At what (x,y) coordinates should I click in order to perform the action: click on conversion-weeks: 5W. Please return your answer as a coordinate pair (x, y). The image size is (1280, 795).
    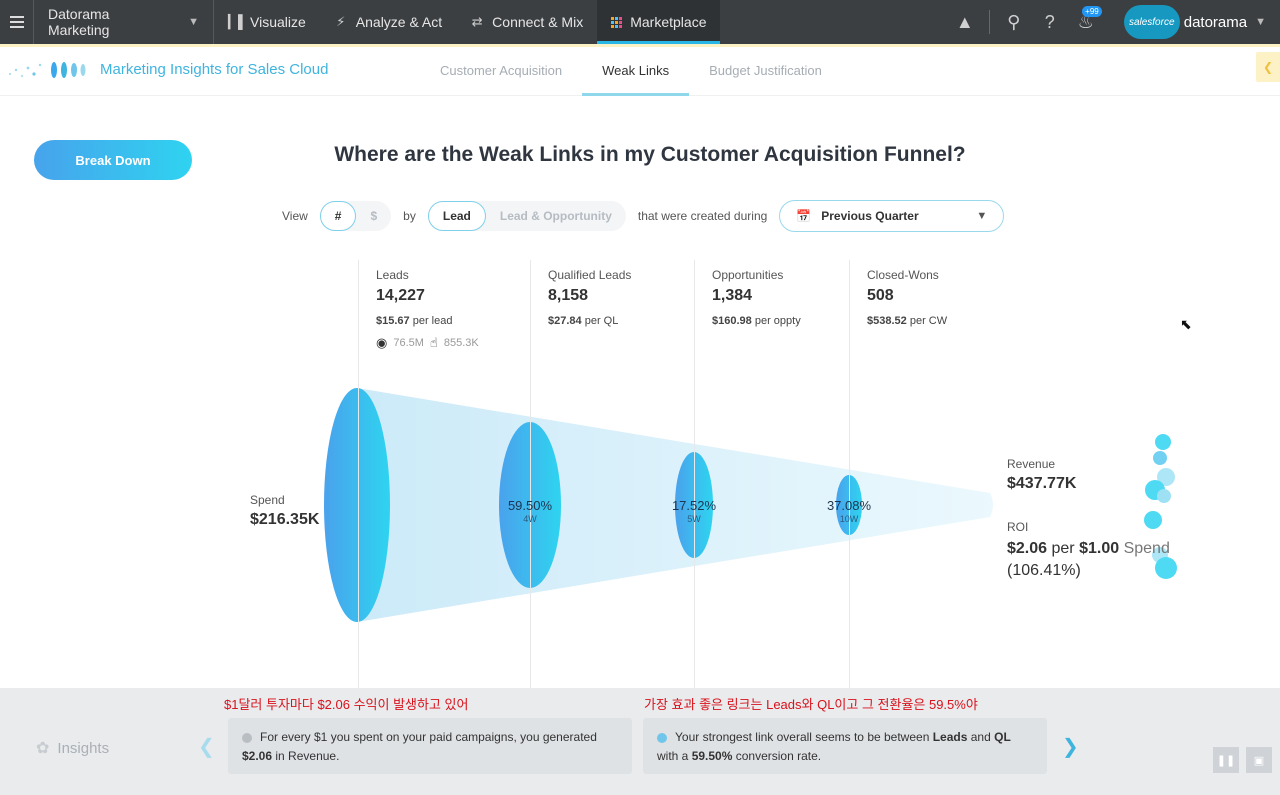
    Looking at the image, I should click on (694, 519).